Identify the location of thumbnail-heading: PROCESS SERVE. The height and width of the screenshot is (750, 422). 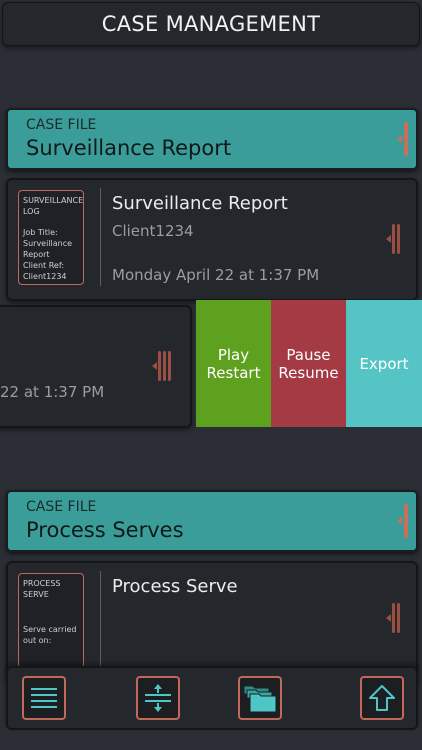
(42, 589).